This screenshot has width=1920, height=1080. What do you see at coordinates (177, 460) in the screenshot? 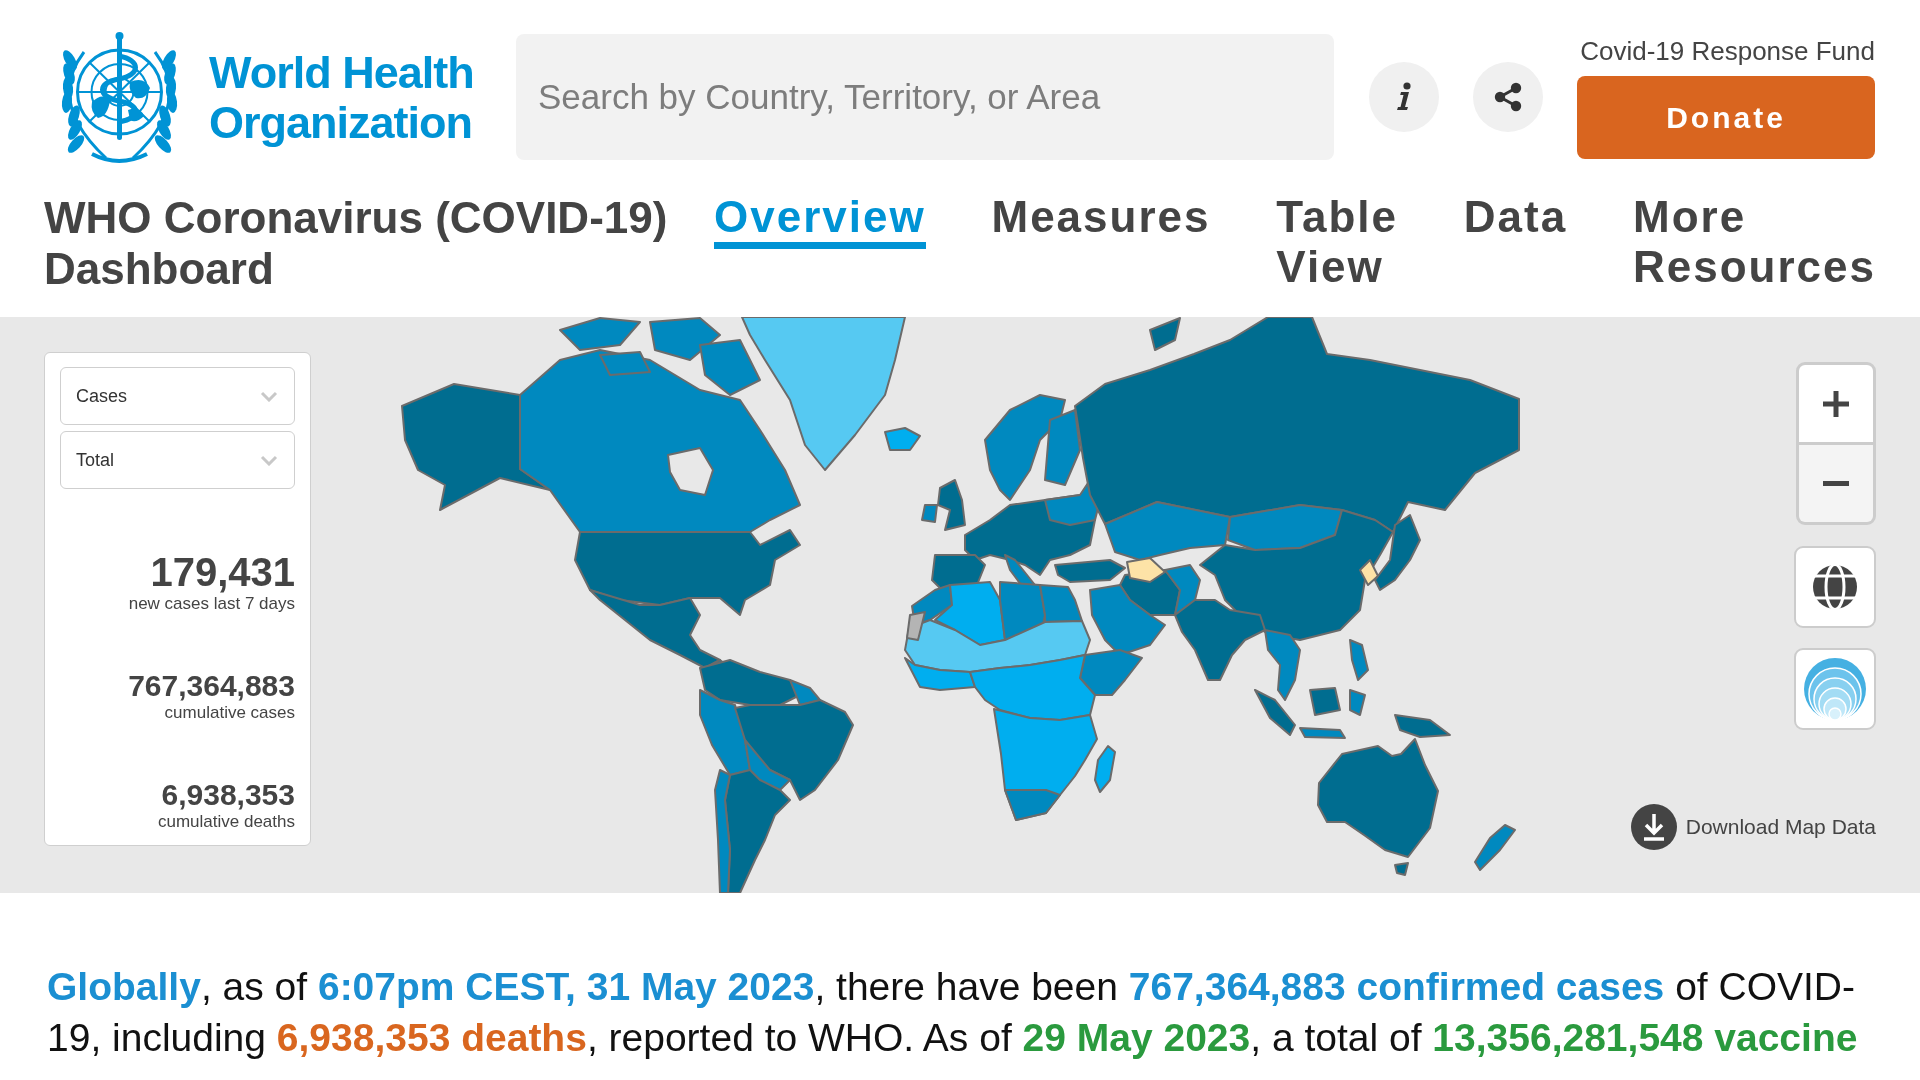
I see `dropdown: Total` at bounding box center [177, 460].